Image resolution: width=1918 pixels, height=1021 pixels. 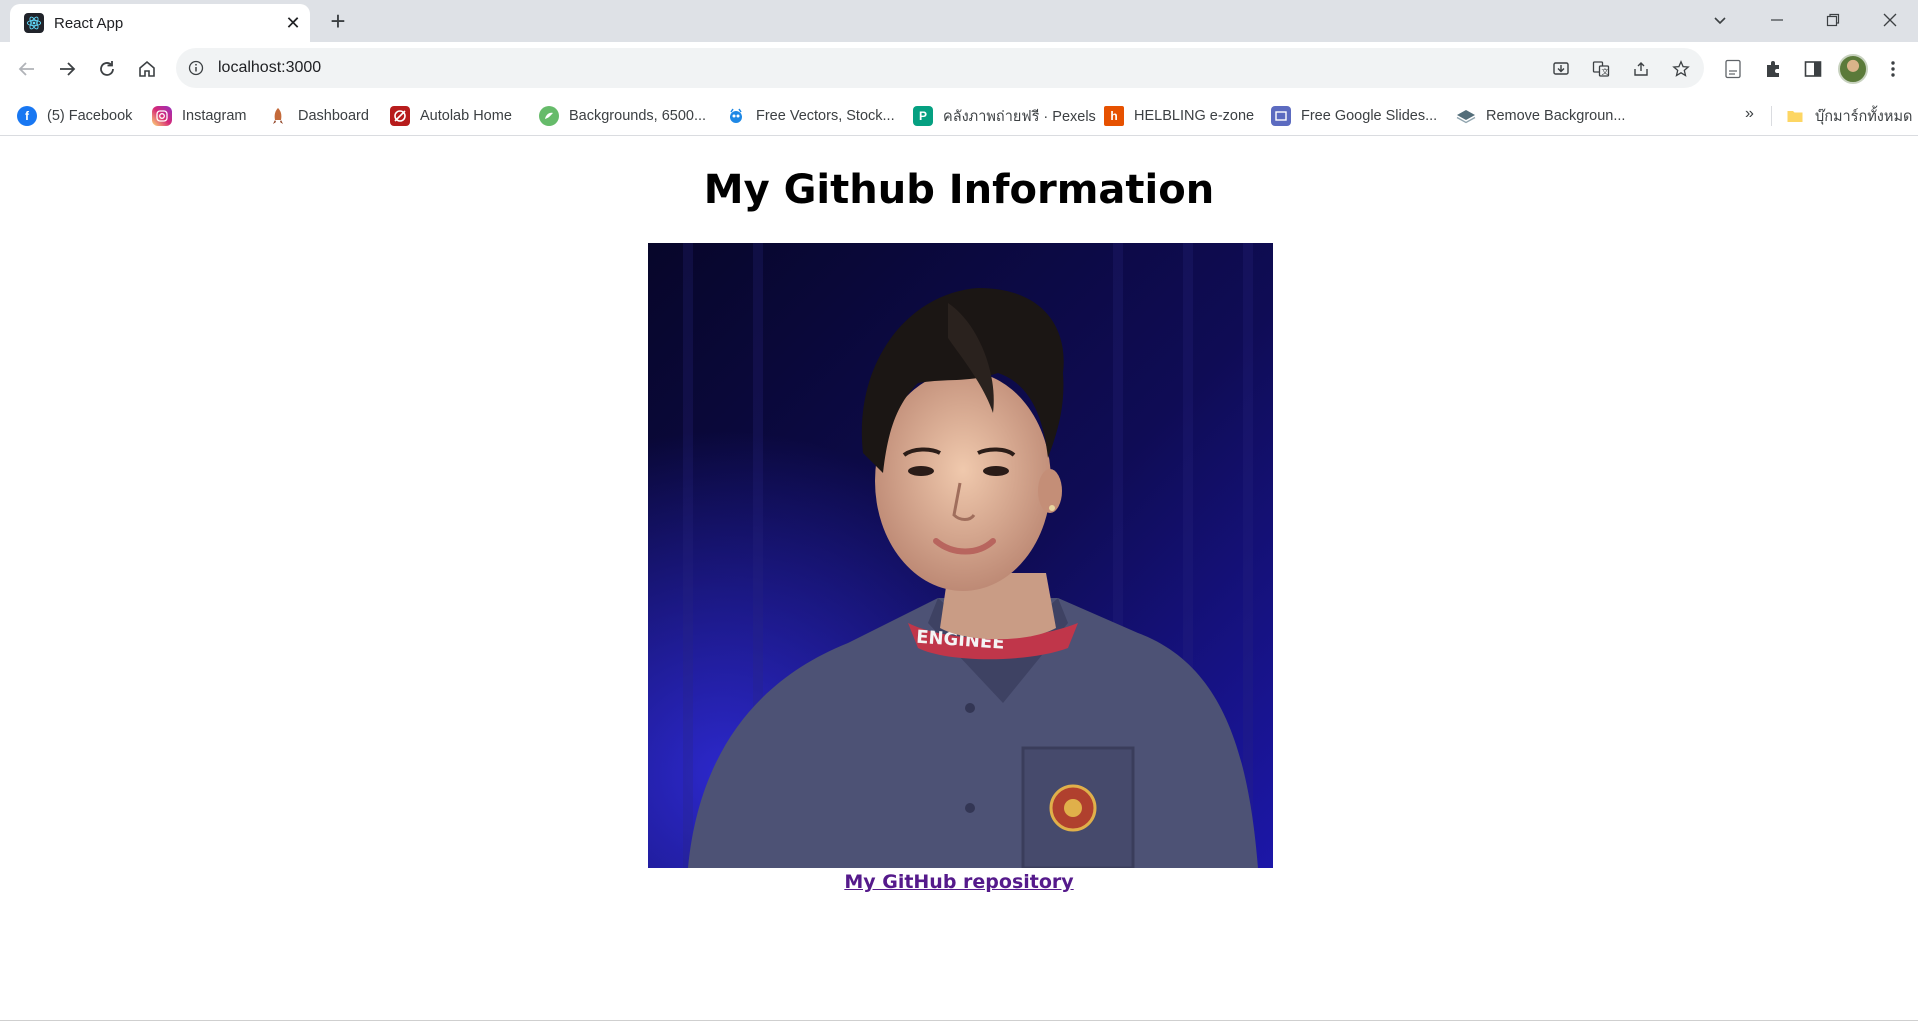 I want to click on bookmark-label: บุ๊กมาร์กทั้งหมด, so click(x=1864, y=116).